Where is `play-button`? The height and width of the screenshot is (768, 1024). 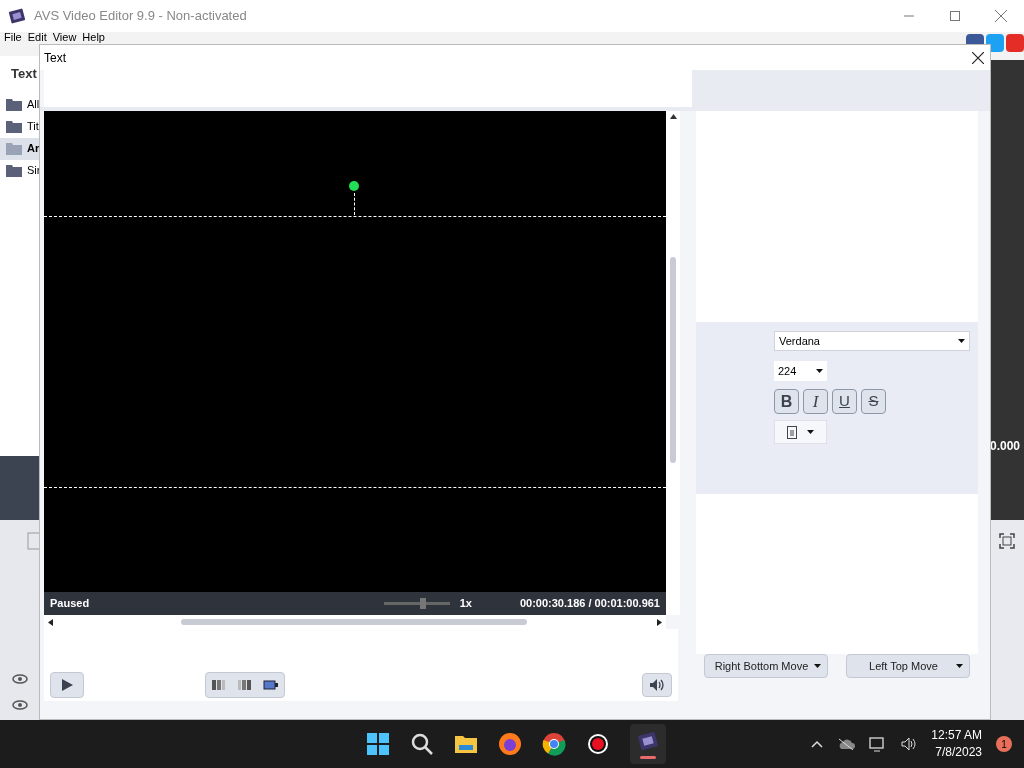 play-button is located at coordinates (67, 685).